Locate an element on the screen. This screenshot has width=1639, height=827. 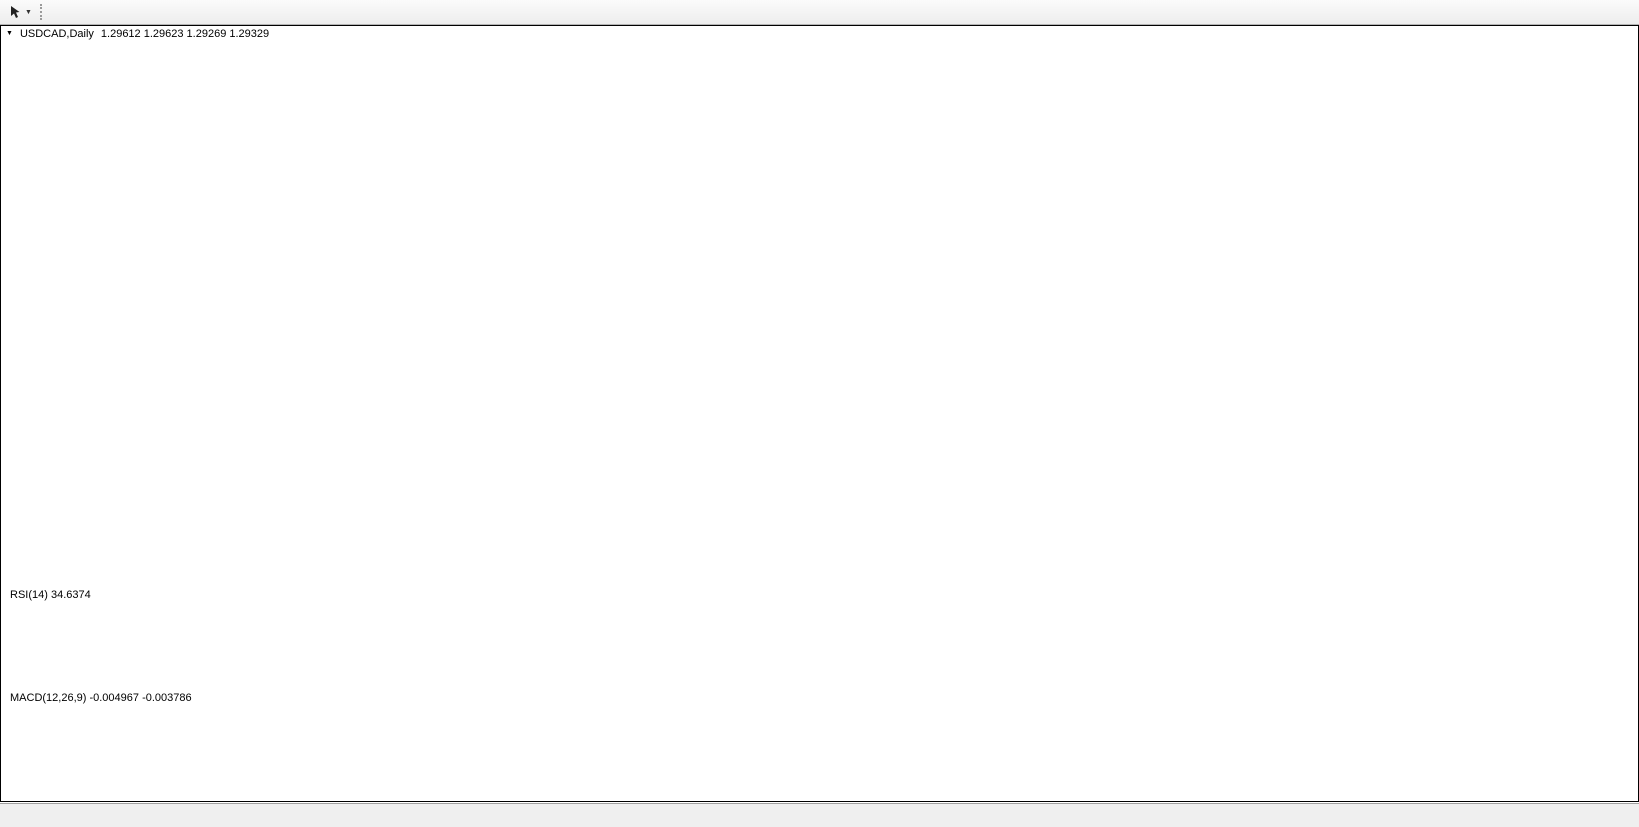
symbol-tab-bar is located at coordinates (819, 815).